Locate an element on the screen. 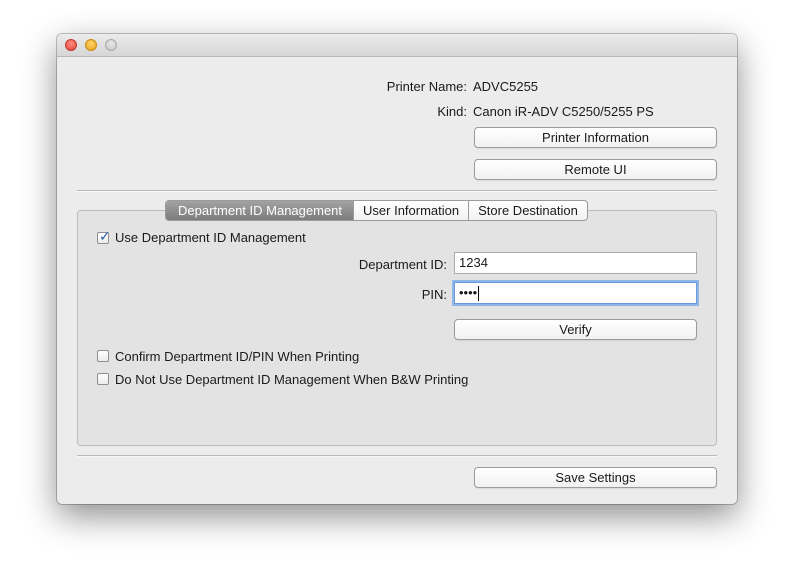  text-caret is located at coordinates (479, 294).